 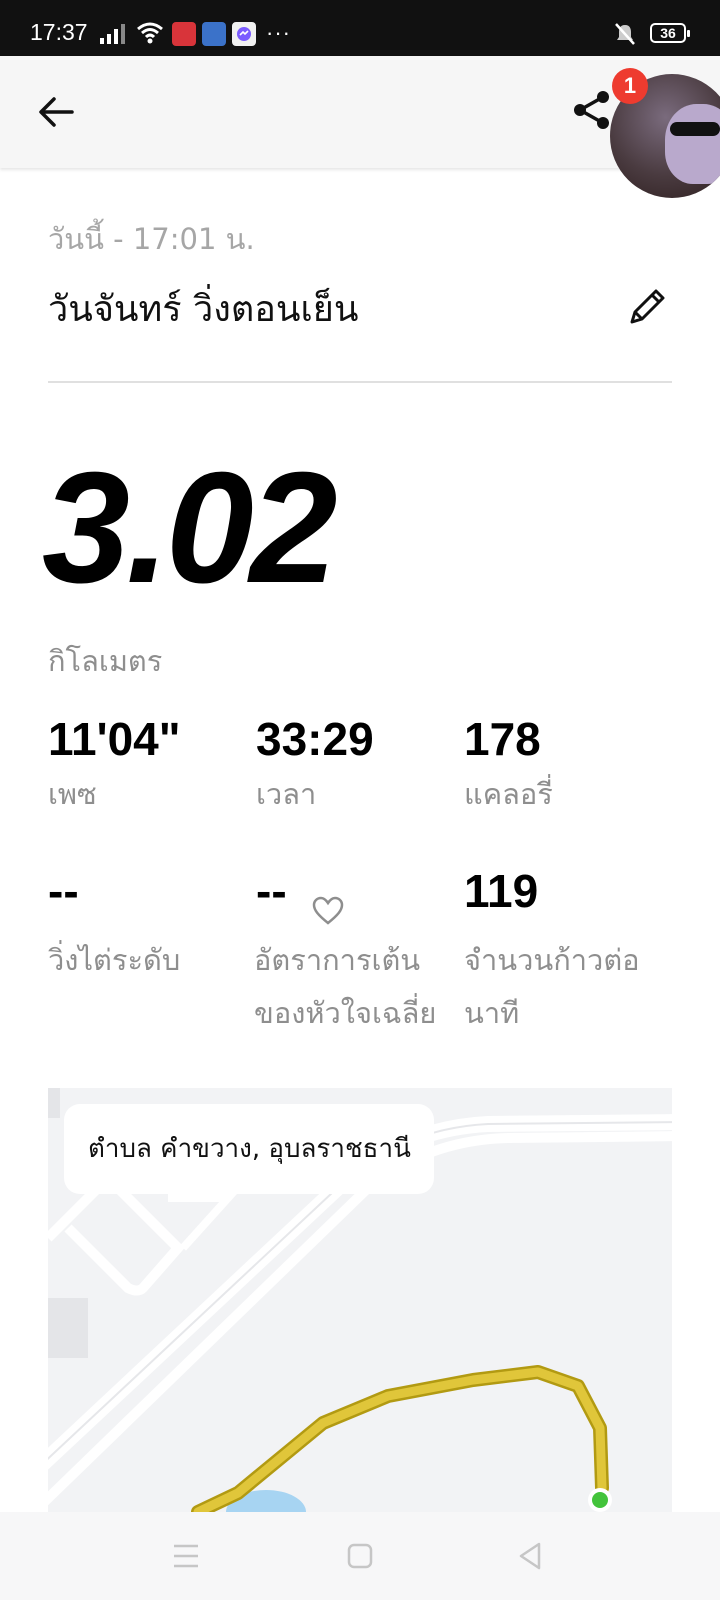 I want to click on status-bar: 17:37 ··· 36, so click(x=360, y=28).